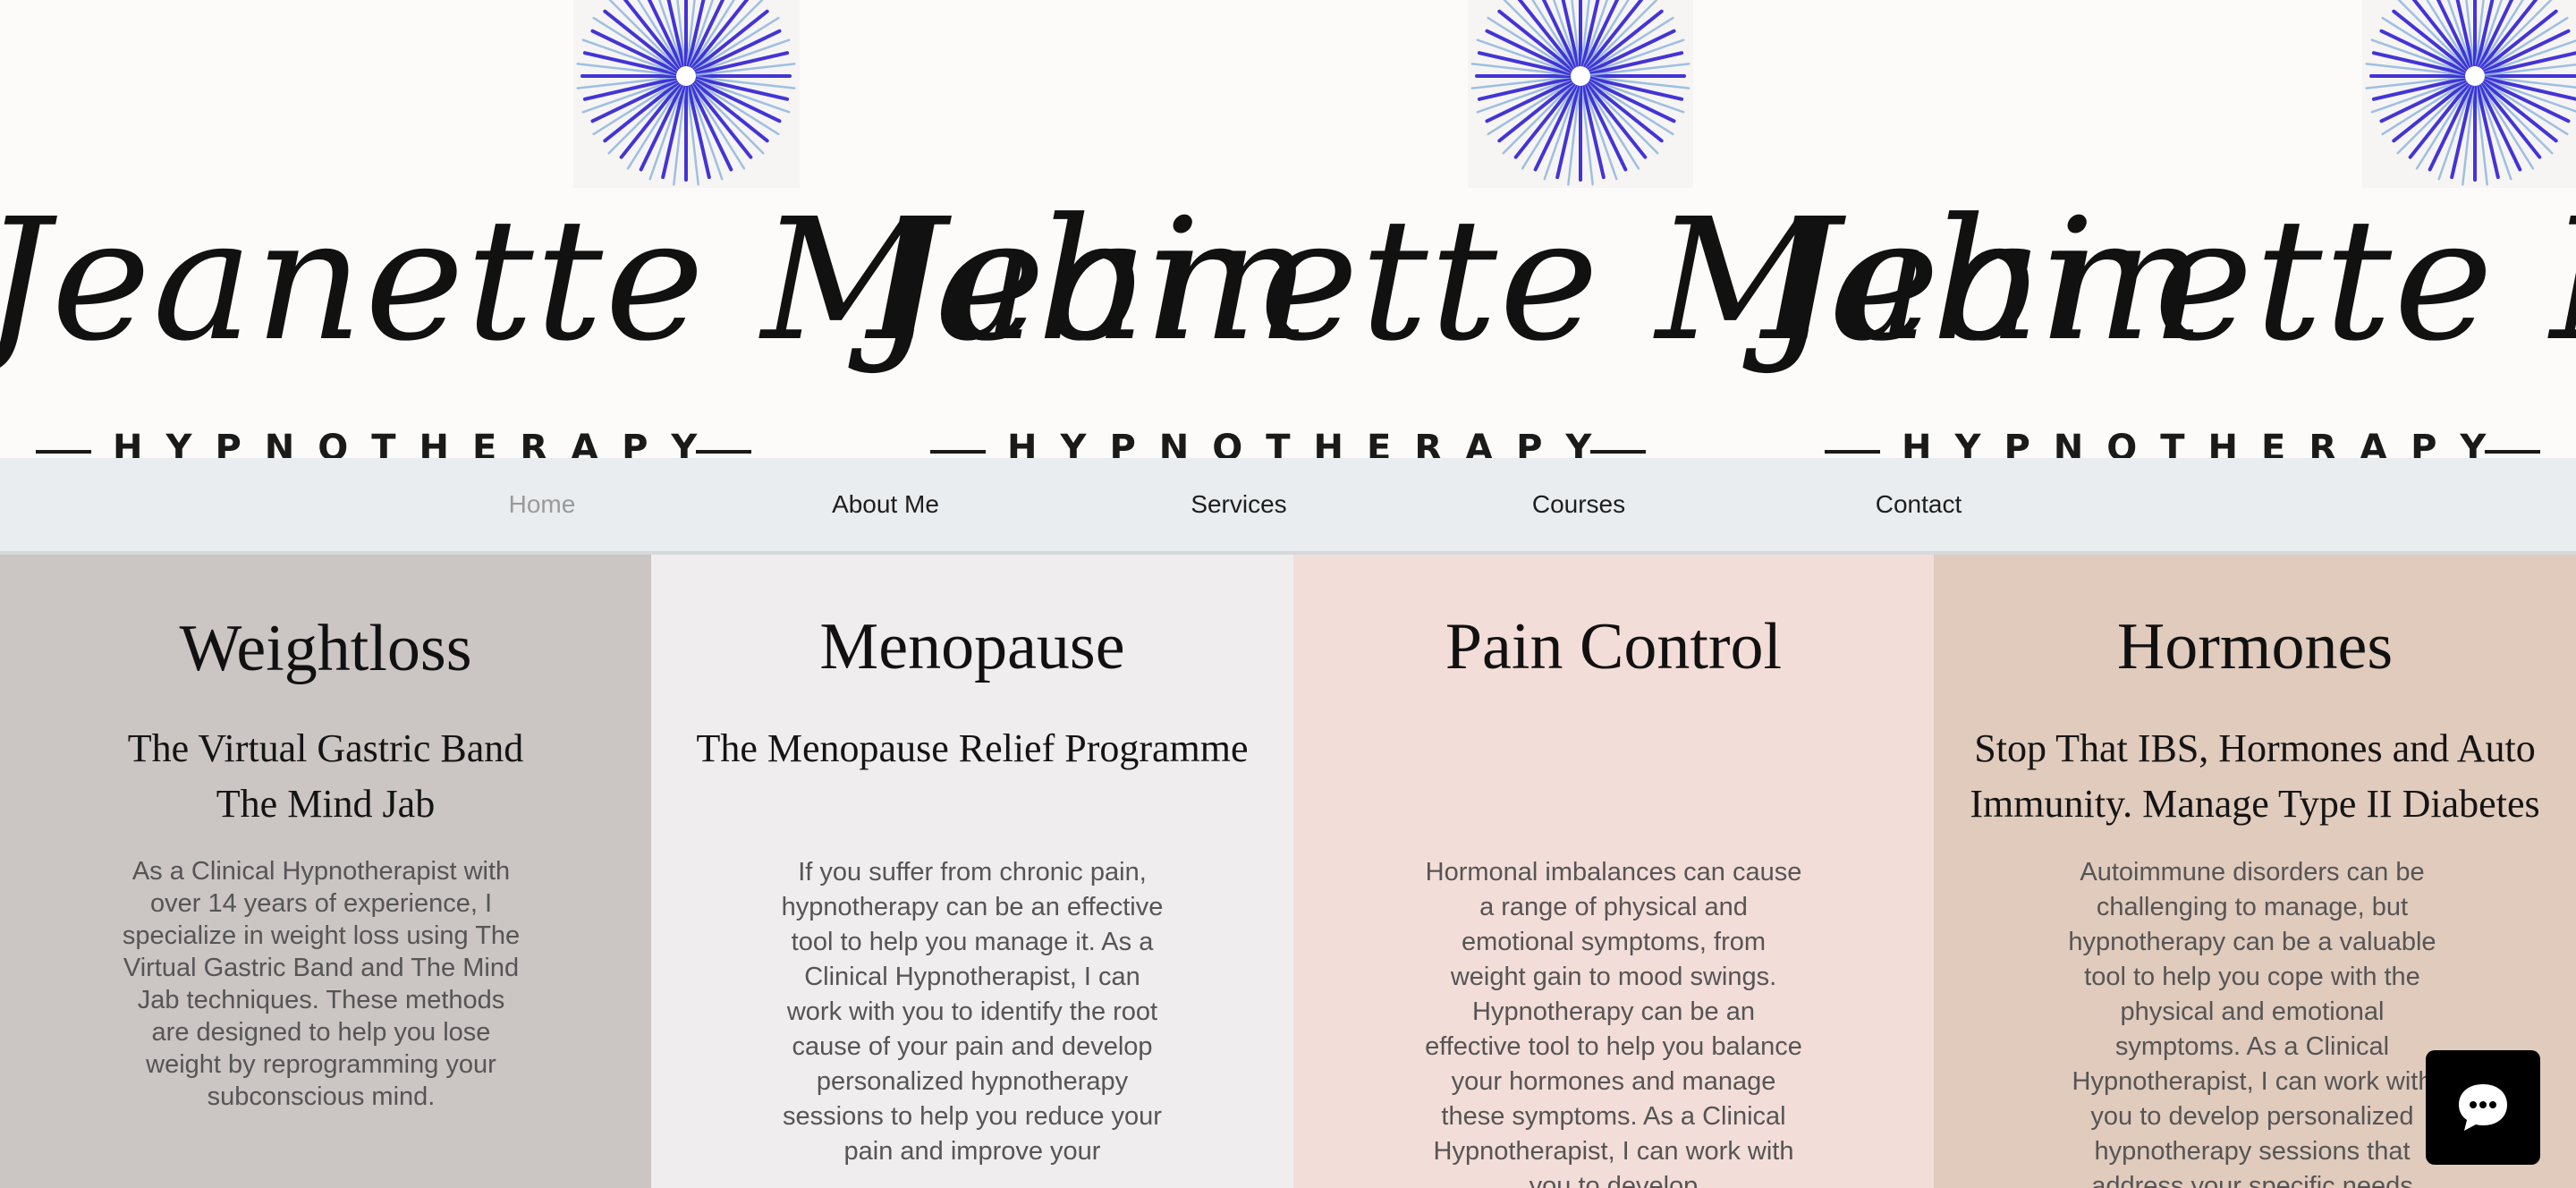 The width and height of the screenshot is (2576, 1188). What do you see at coordinates (885, 505) in the screenshot?
I see `nav-about-me: About Me` at bounding box center [885, 505].